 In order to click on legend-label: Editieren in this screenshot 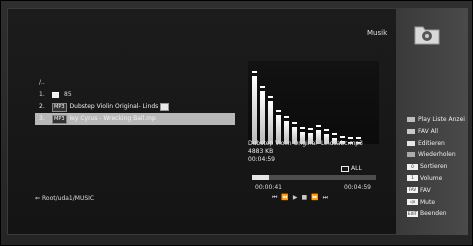, I will do `click(431, 143)`.